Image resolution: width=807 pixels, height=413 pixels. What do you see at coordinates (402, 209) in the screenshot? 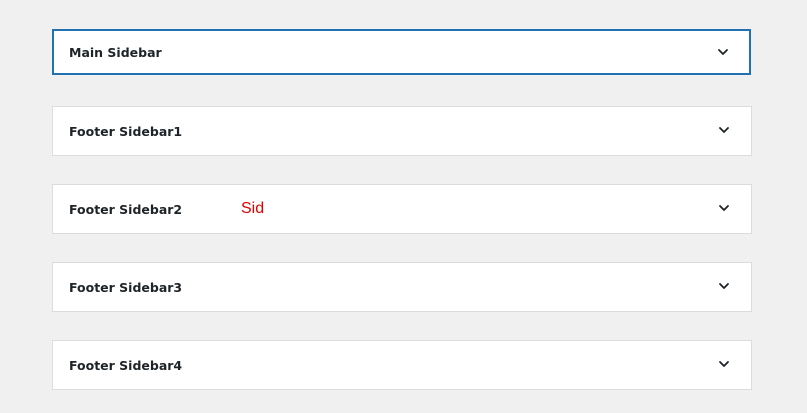
I see `sidebar-panel-footer-sidebar2: Footer Sidebar2 Sid` at bounding box center [402, 209].